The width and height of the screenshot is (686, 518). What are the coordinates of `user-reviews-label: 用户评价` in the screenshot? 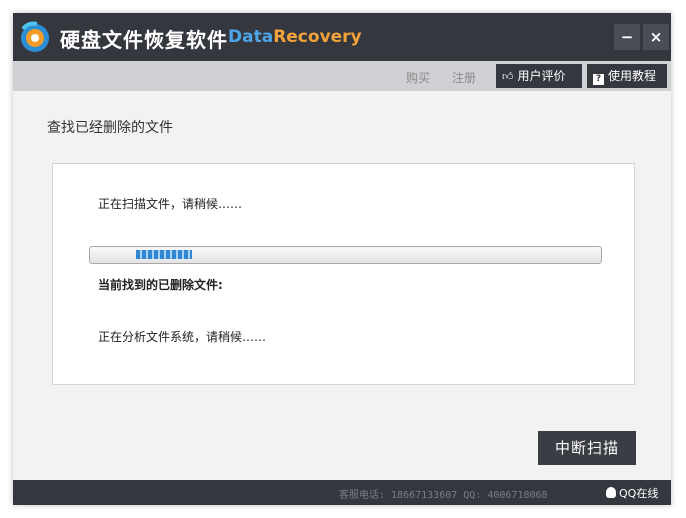 It's located at (541, 76).